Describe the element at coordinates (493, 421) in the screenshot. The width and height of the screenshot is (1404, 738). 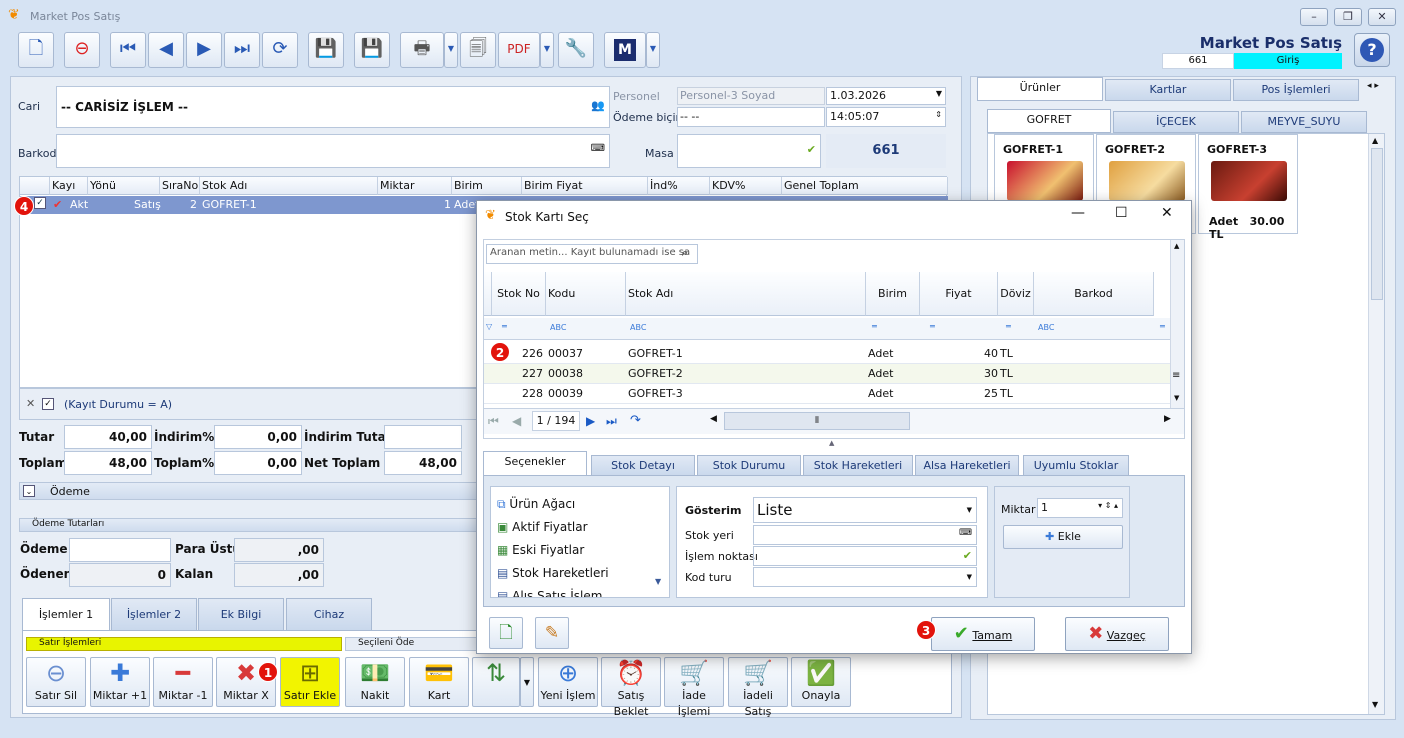
I see `first-page-icon: ⏮` at that location.